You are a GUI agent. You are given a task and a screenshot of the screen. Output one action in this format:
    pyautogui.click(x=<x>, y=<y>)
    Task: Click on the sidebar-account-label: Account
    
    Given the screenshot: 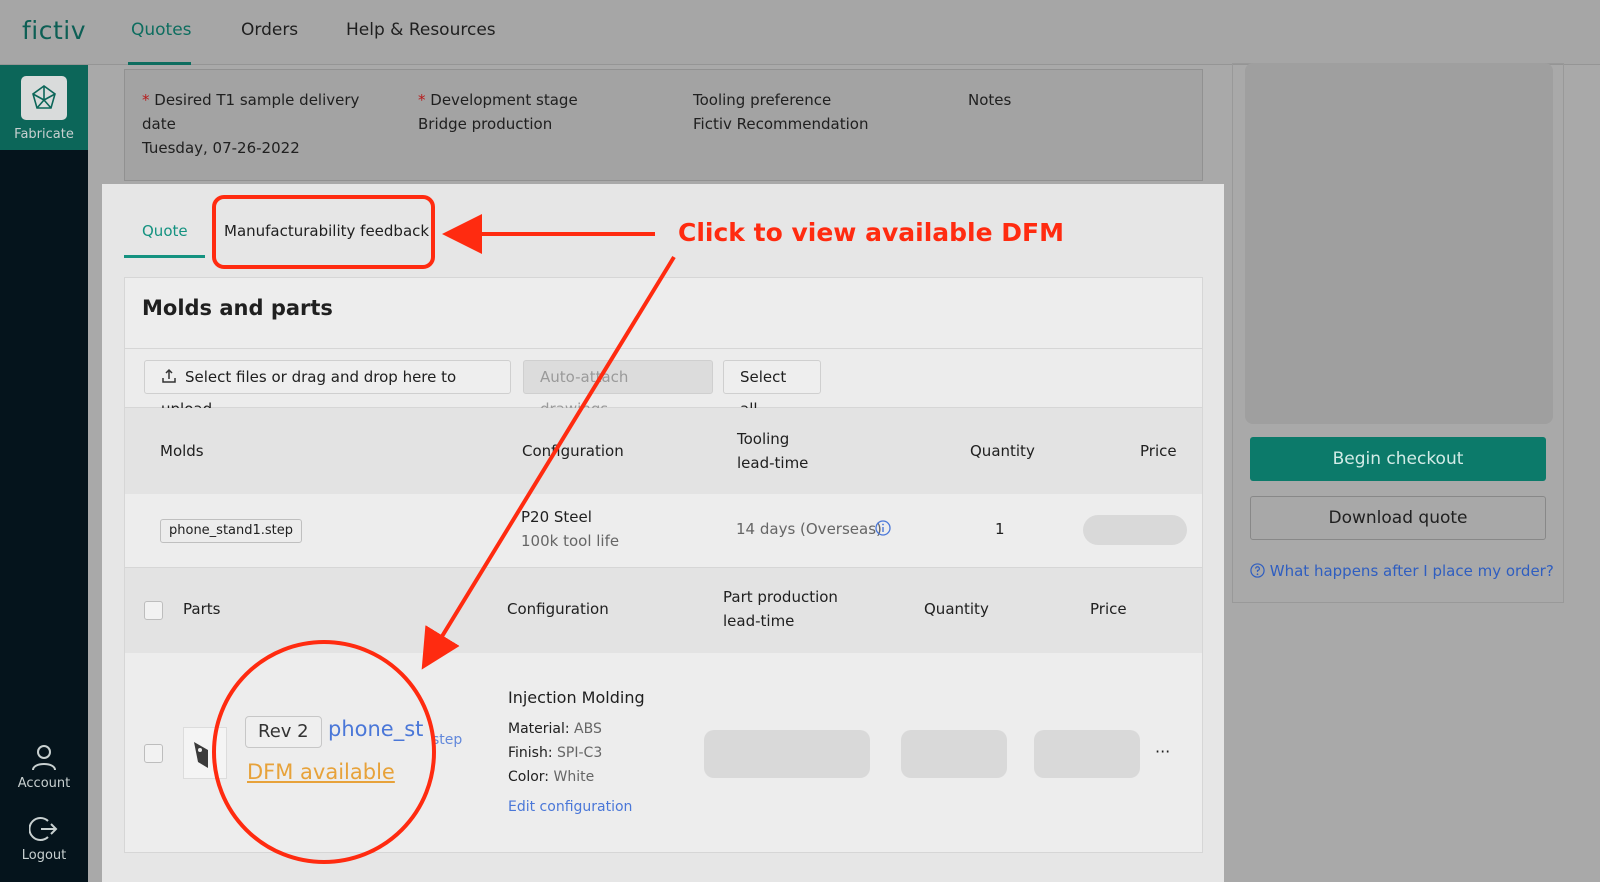 What is the action you would take?
    pyautogui.click(x=44, y=783)
    